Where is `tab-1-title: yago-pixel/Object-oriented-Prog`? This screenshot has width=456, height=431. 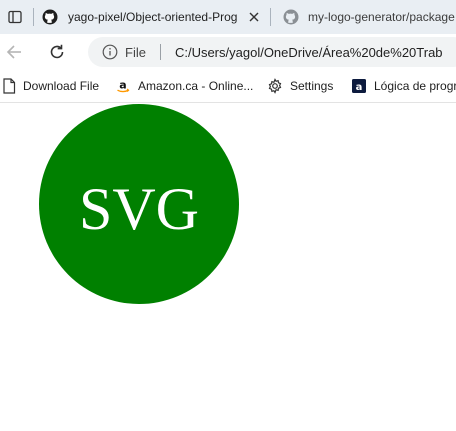 tab-1-title: yago-pixel/Object-oriented-Prog is located at coordinates (153, 17).